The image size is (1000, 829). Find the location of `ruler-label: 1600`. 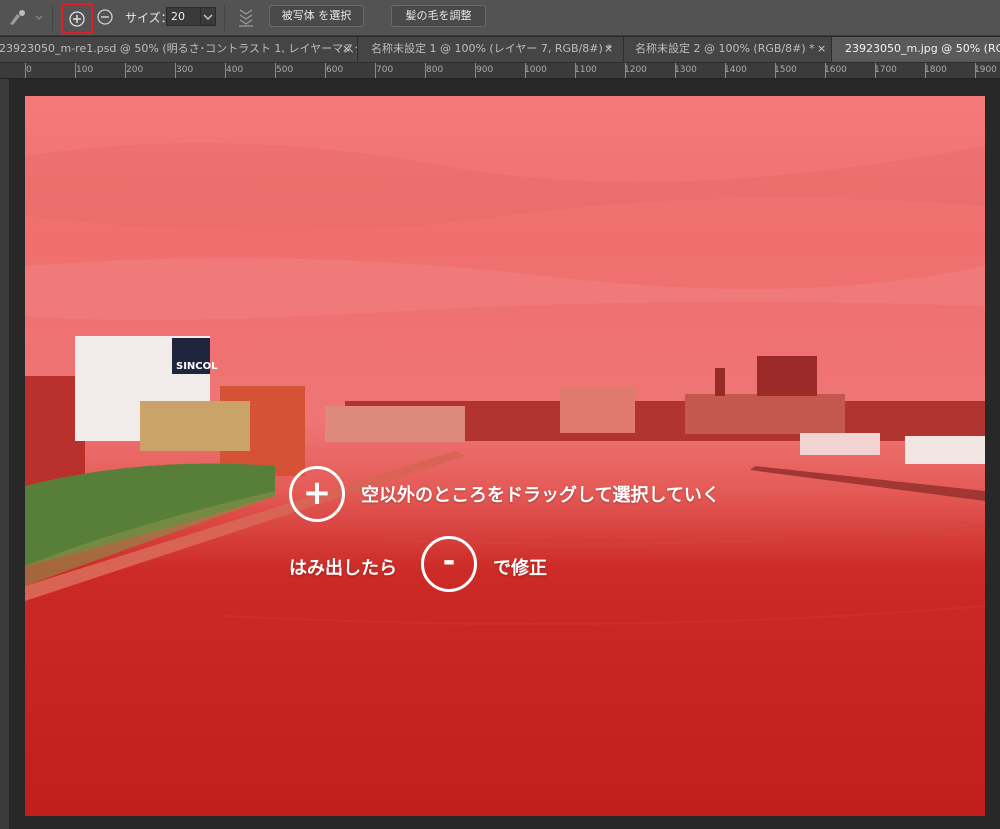

ruler-label: 1600 is located at coordinates (835, 70).